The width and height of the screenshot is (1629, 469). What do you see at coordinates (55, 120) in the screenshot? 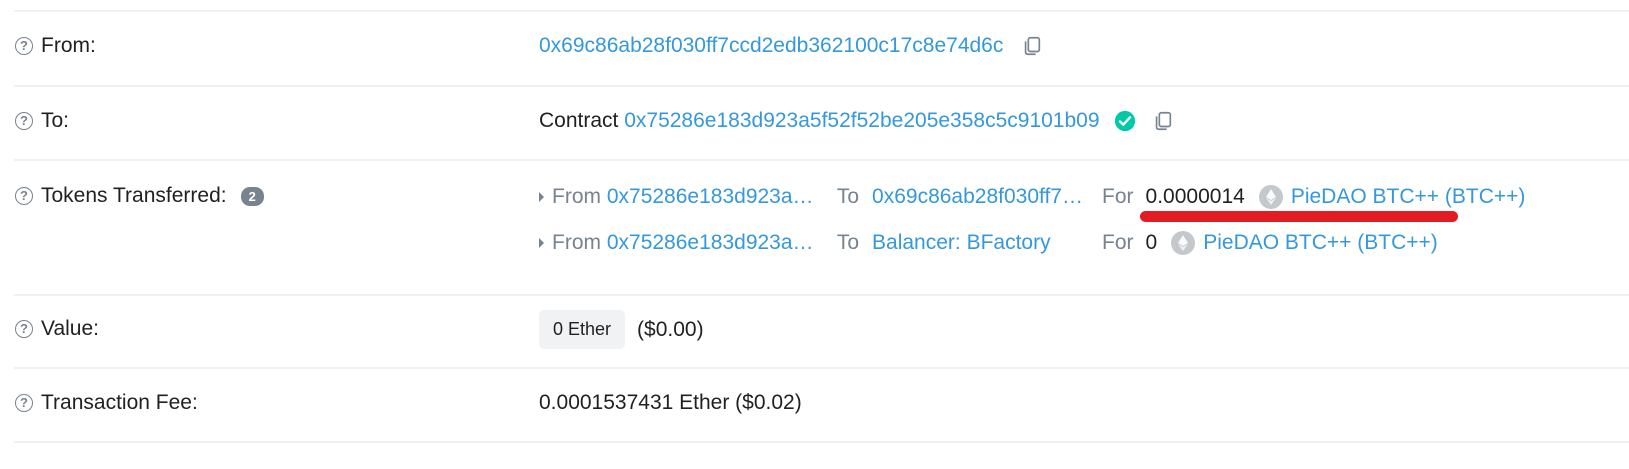
I see `to-label: To:` at bounding box center [55, 120].